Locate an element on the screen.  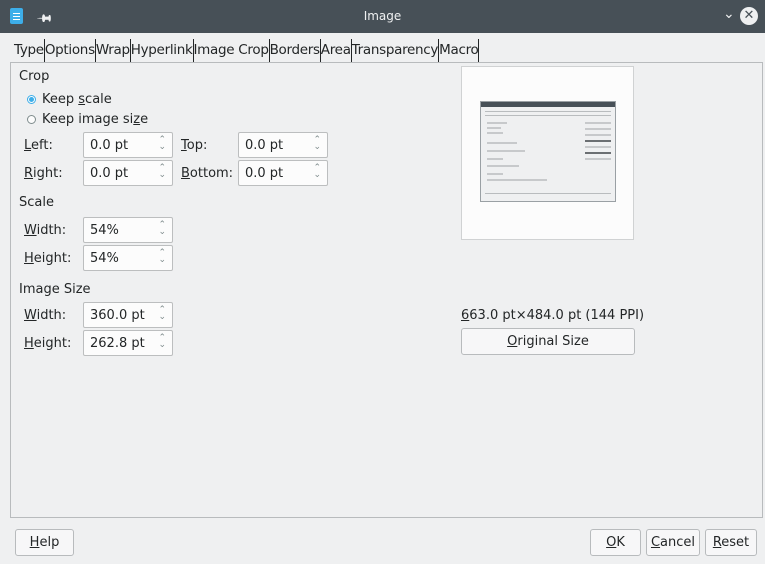
tab-area: Area is located at coordinates (336, 51).